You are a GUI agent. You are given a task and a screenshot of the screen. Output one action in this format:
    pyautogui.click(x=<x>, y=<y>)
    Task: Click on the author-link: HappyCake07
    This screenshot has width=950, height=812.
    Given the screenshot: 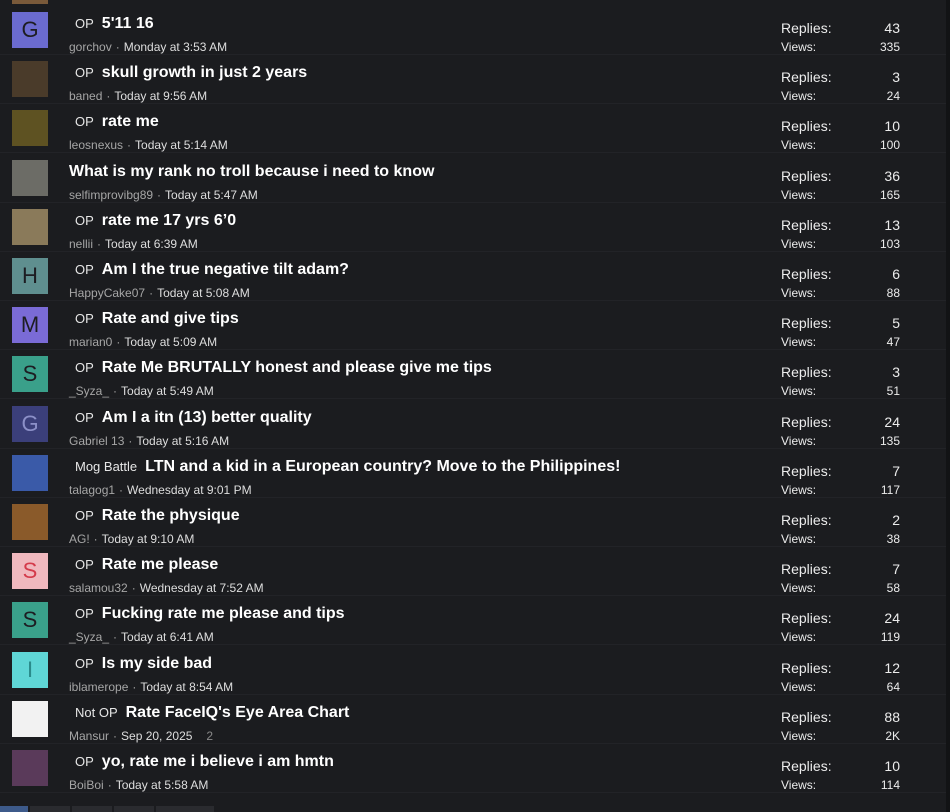 What is the action you would take?
    pyautogui.click(x=107, y=293)
    